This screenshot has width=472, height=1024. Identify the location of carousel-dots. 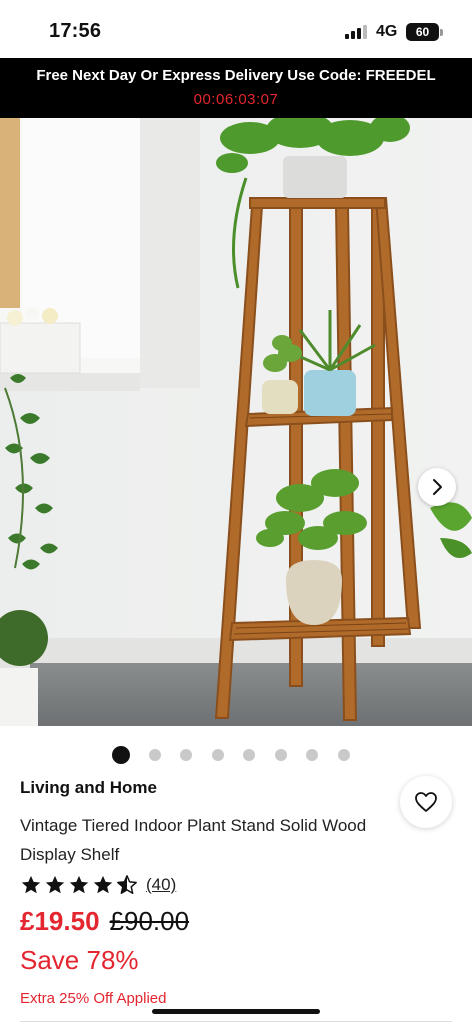
(237, 755).